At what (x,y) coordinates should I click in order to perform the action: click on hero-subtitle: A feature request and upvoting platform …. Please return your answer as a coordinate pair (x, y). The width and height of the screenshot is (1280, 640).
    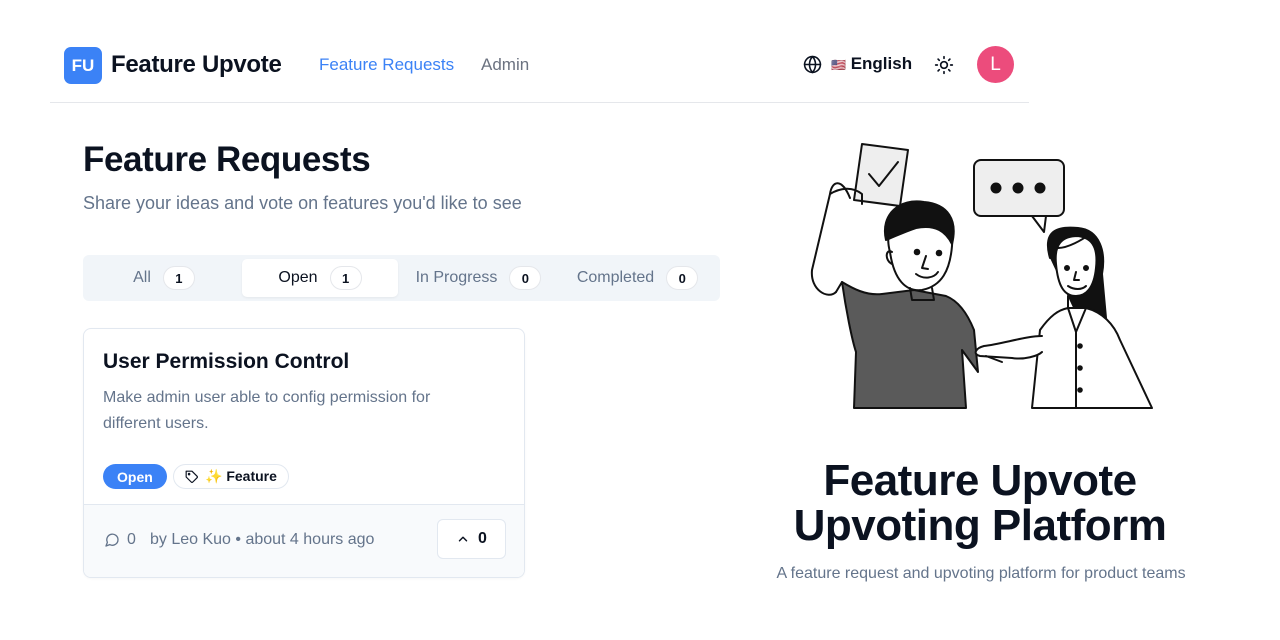
    Looking at the image, I should click on (981, 573).